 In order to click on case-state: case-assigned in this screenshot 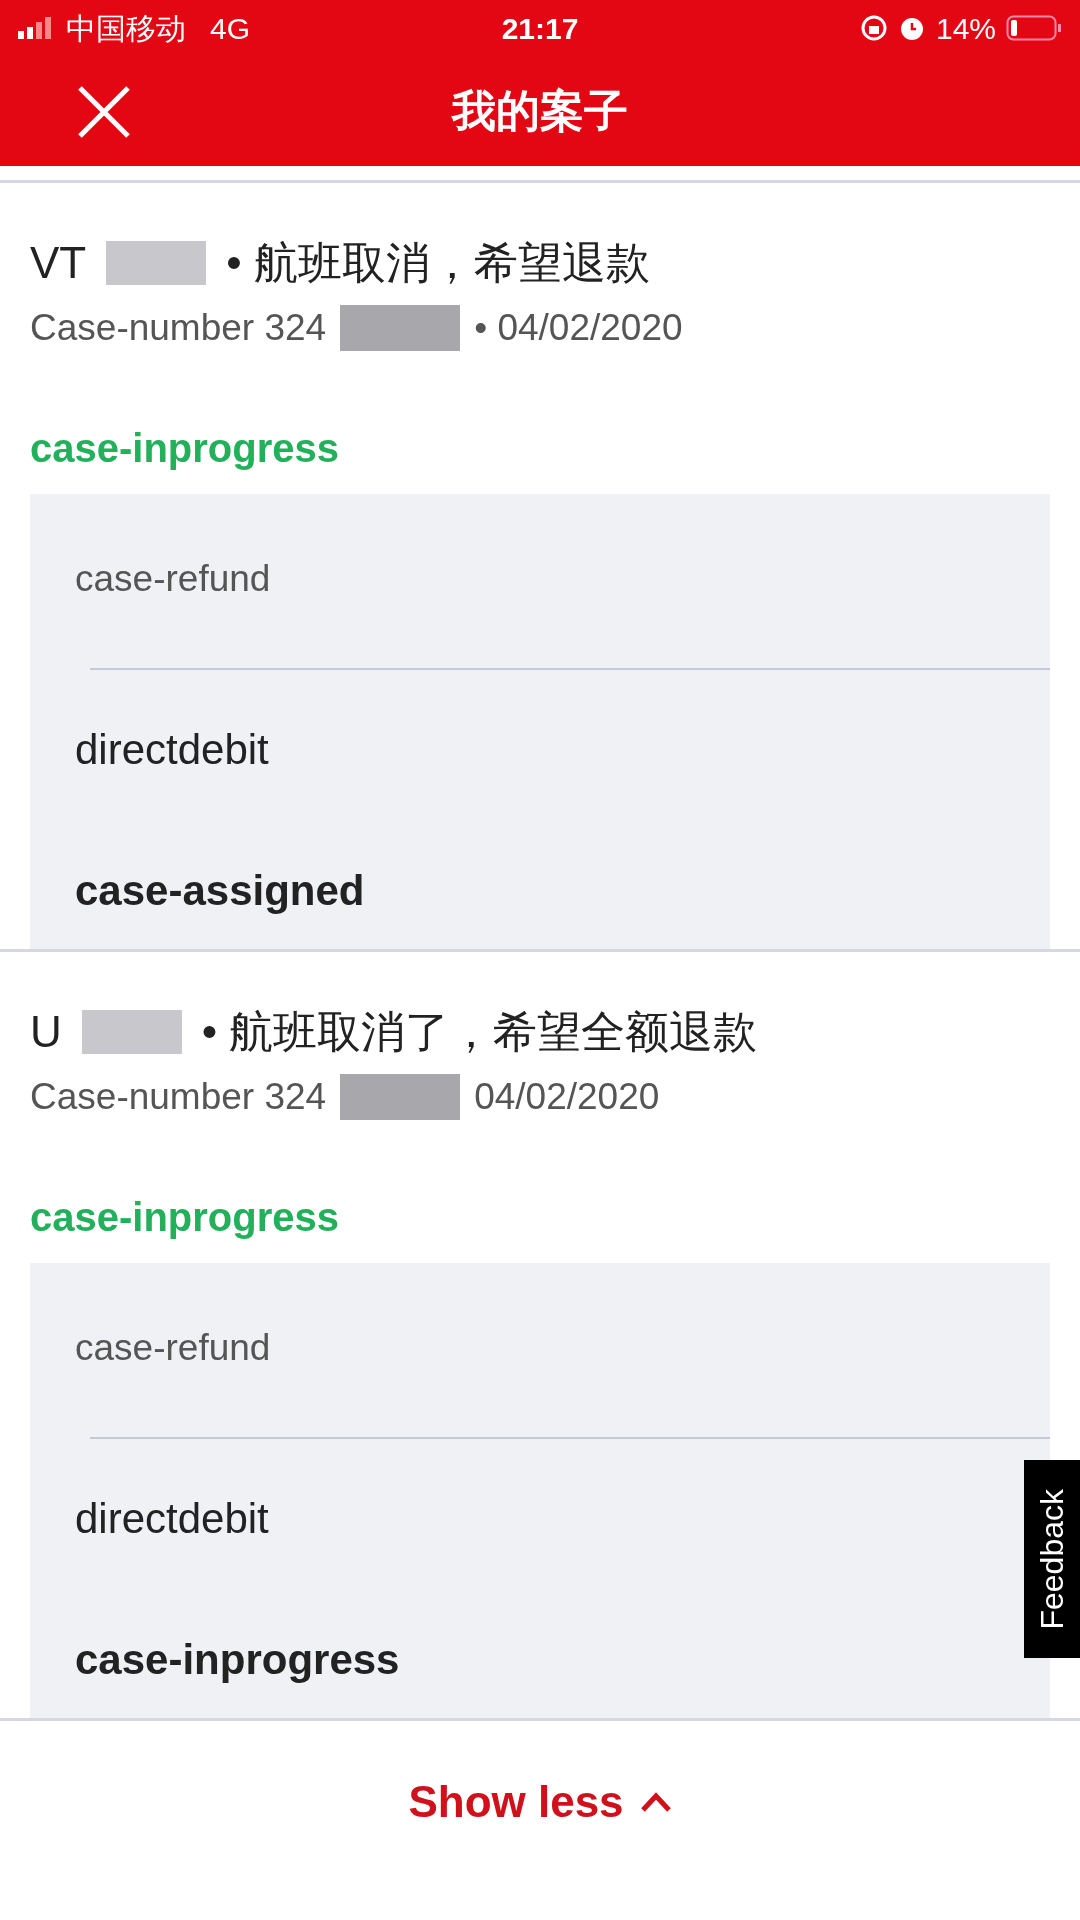, I will do `click(220, 890)`.